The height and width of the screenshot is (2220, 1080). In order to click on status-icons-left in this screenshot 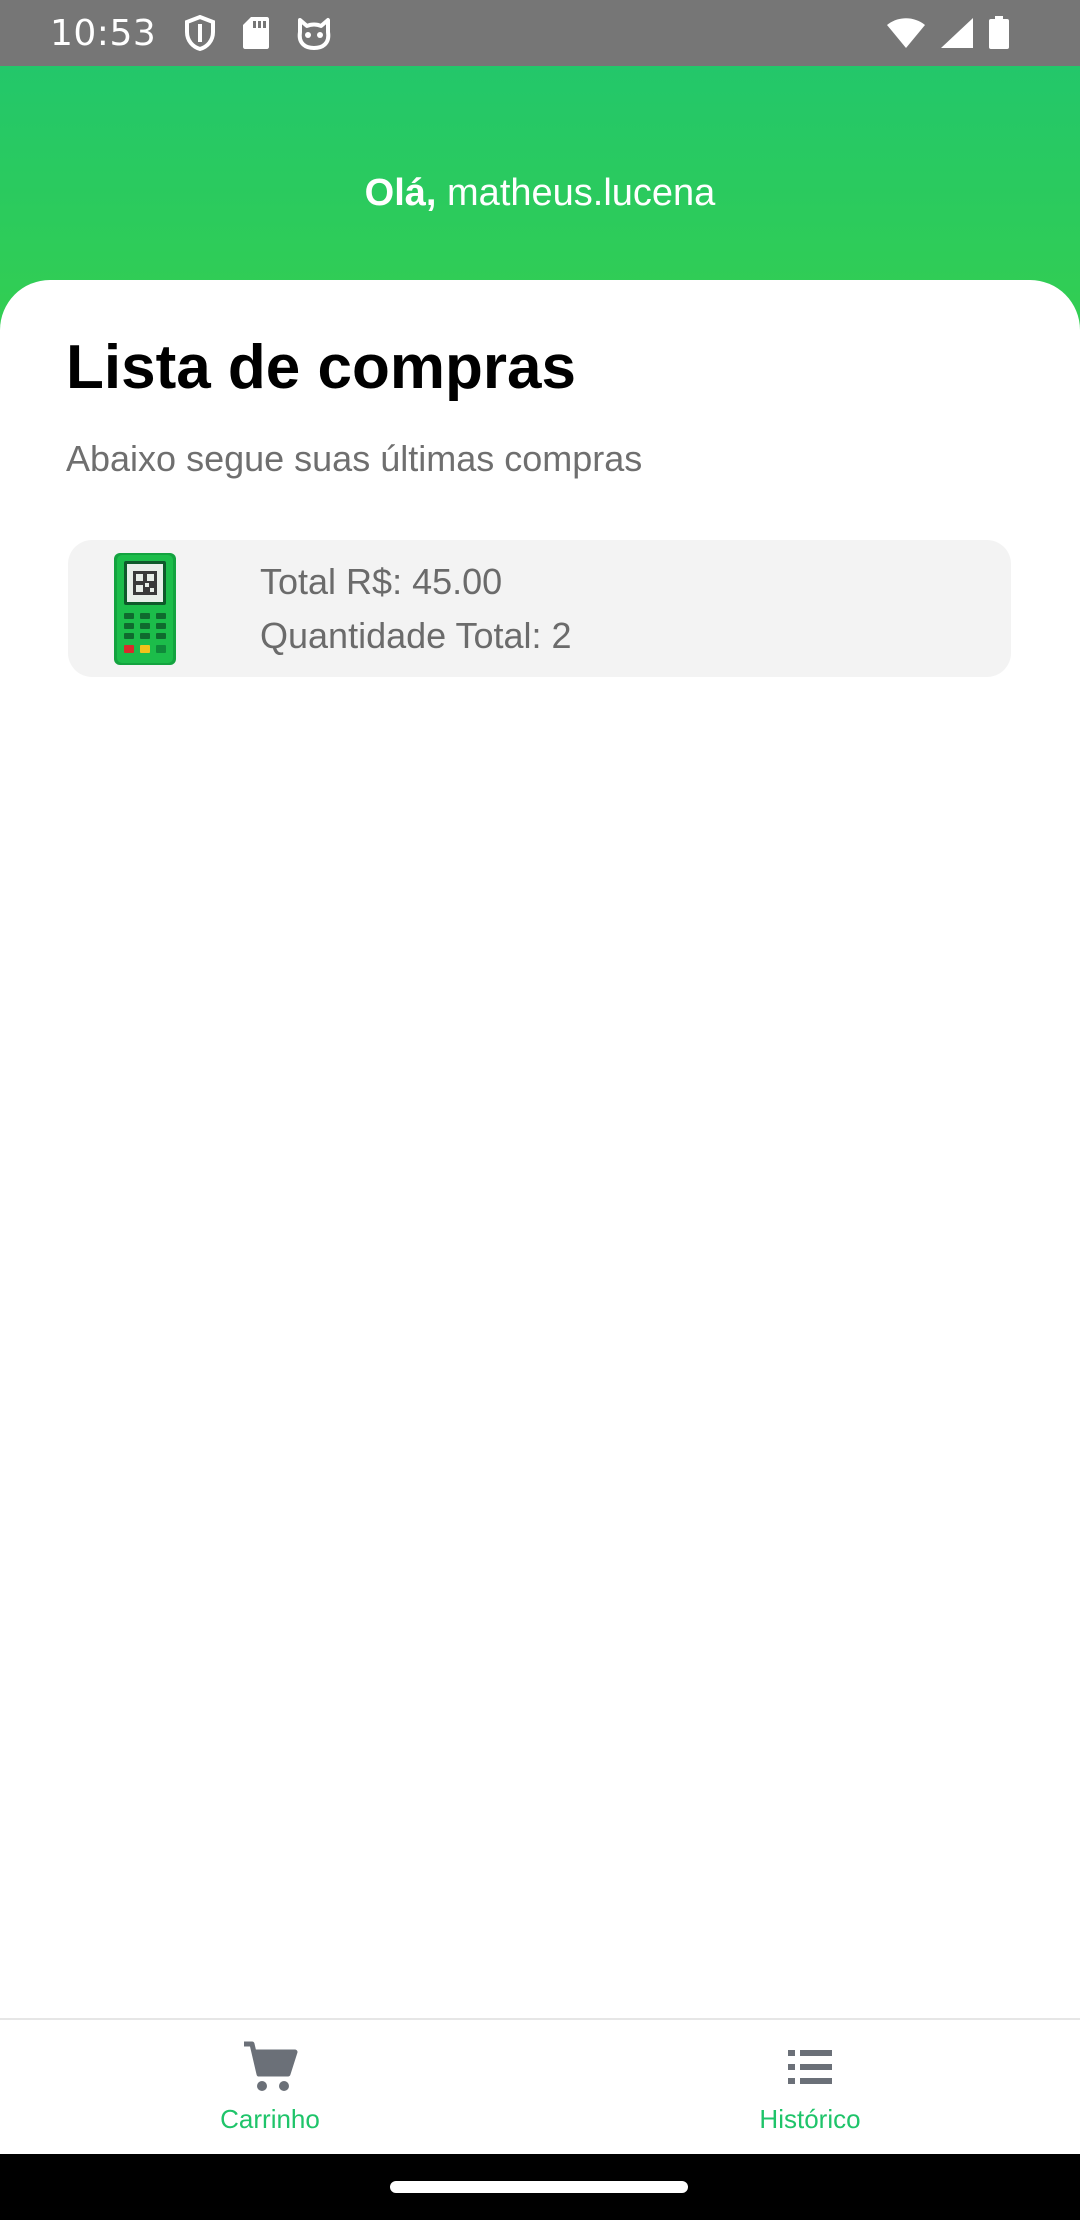, I will do `click(258, 33)`.